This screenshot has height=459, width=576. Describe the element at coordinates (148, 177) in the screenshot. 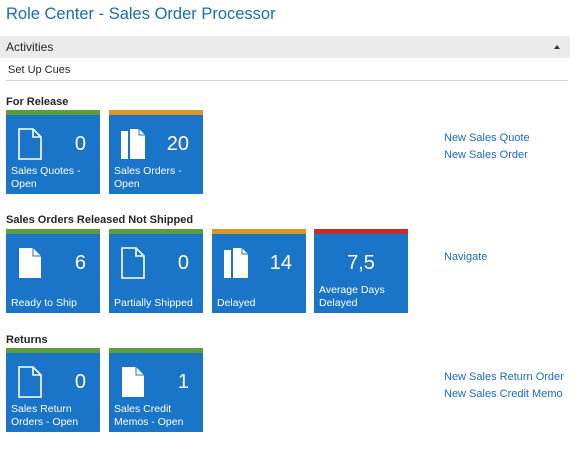

I see `tile-label: Sales Orders - Open` at that location.